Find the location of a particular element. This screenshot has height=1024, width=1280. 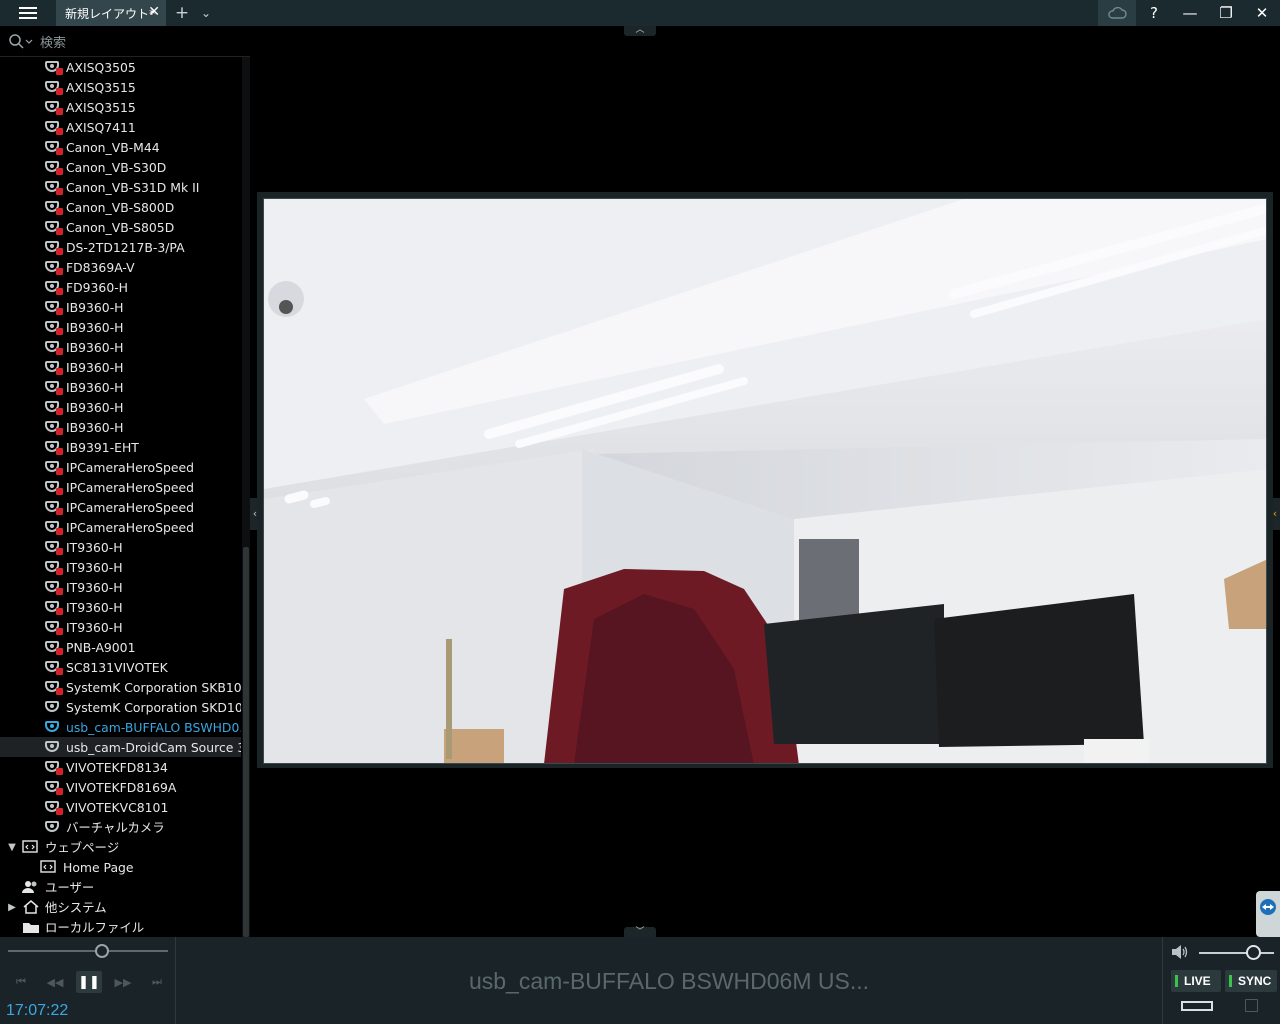

calendar-icon is located at coordinates (1251, 1005).